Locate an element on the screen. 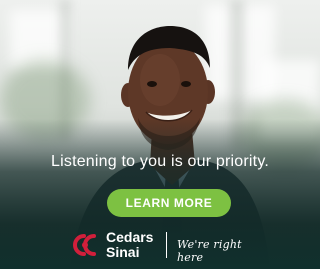 The height and width of the screenshot is (269, 320). brand-name: Cedars Sinai is located at coordinates (129, 245).